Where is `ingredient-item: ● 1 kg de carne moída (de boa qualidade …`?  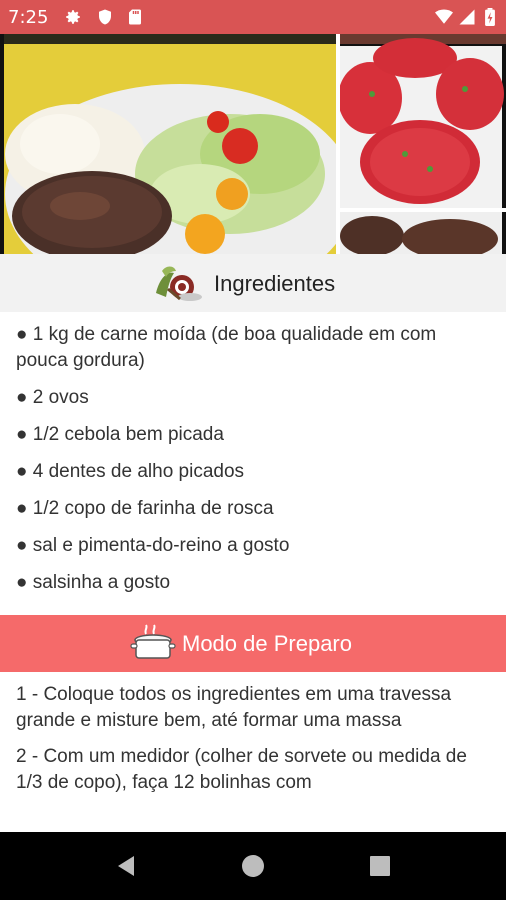 ingredient-item: ● 1 kg de carne moída (de boa qualidade … is located at coordinates (226, 347).